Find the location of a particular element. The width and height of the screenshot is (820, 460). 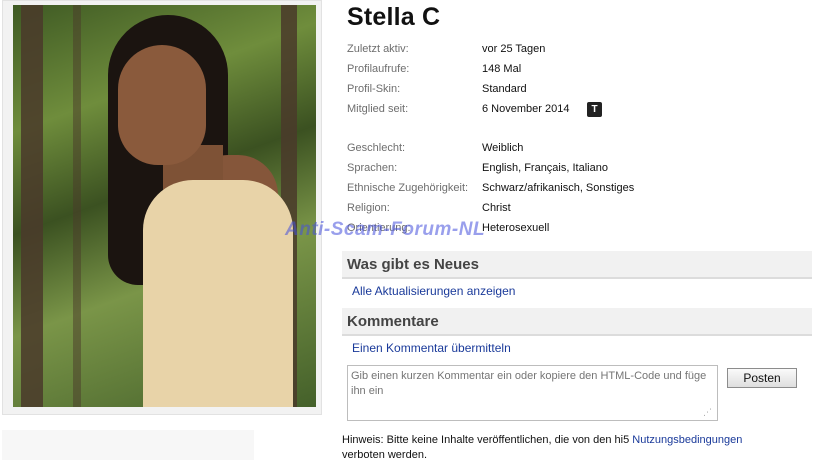

person-top is located at coordinates (218, 293).